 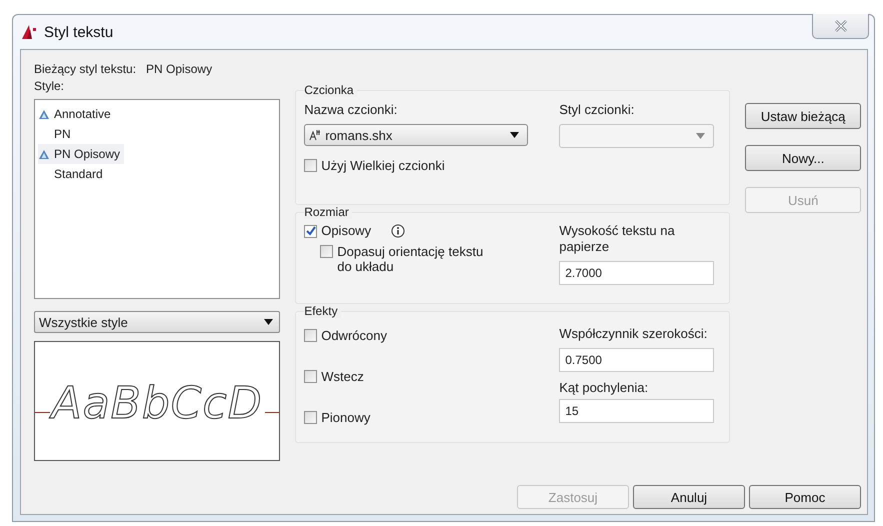 What do you see at coordinates (79, 32) in the screenshot?
I see `window-title: Styl tekstu` at bounding box center [79, 32].